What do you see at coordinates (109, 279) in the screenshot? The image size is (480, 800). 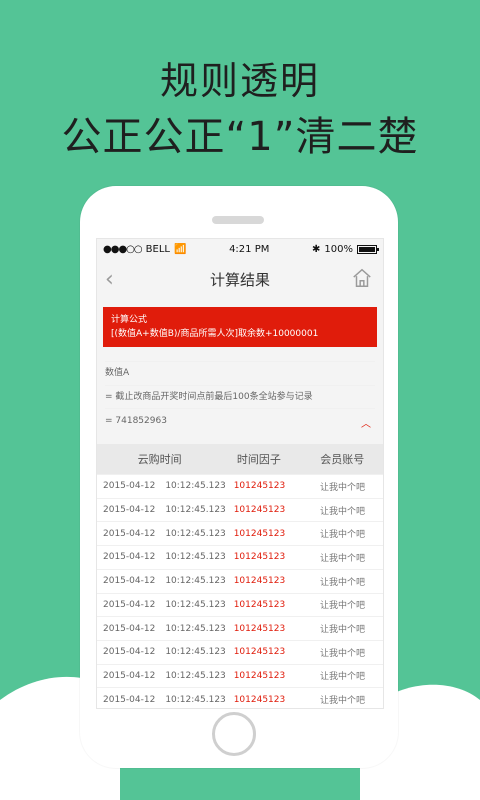 I see `back-icon: ‹` at bounding box center [109, 279].